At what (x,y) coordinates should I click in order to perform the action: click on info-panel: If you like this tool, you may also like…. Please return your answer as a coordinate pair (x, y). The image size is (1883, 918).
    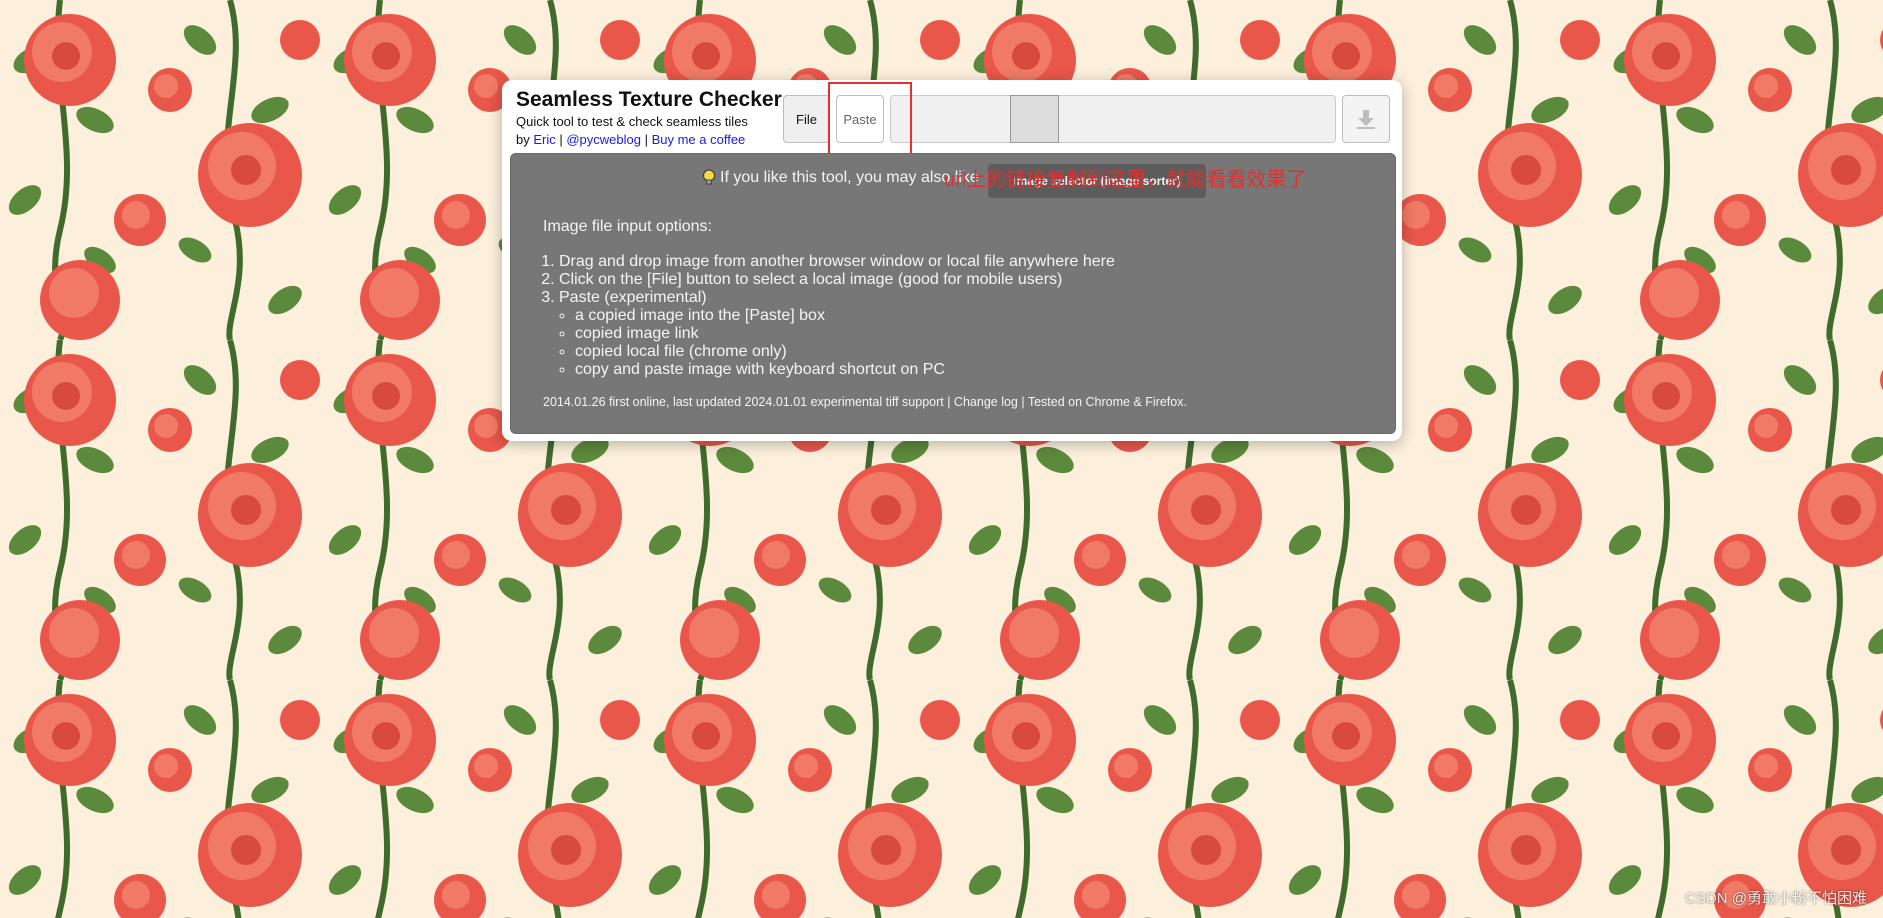
    Looking at the image, I should click on (953, 293).